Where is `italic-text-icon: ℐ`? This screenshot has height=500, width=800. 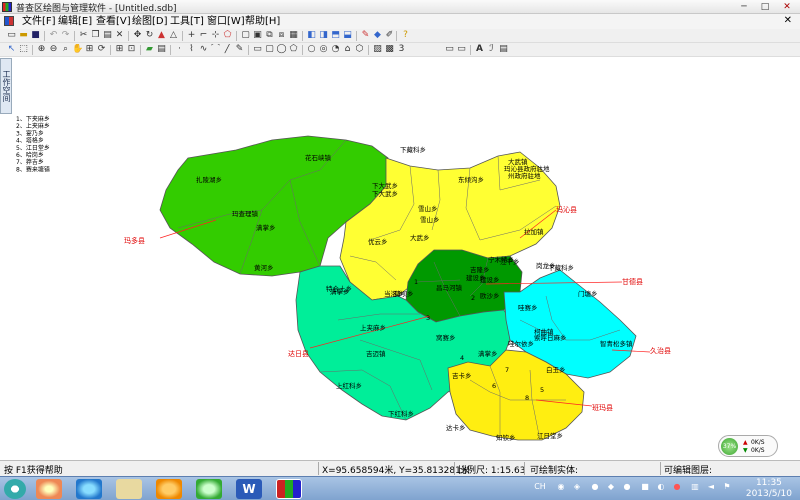 italic-text-icon: ℐ is located at coordinates (491, 49).